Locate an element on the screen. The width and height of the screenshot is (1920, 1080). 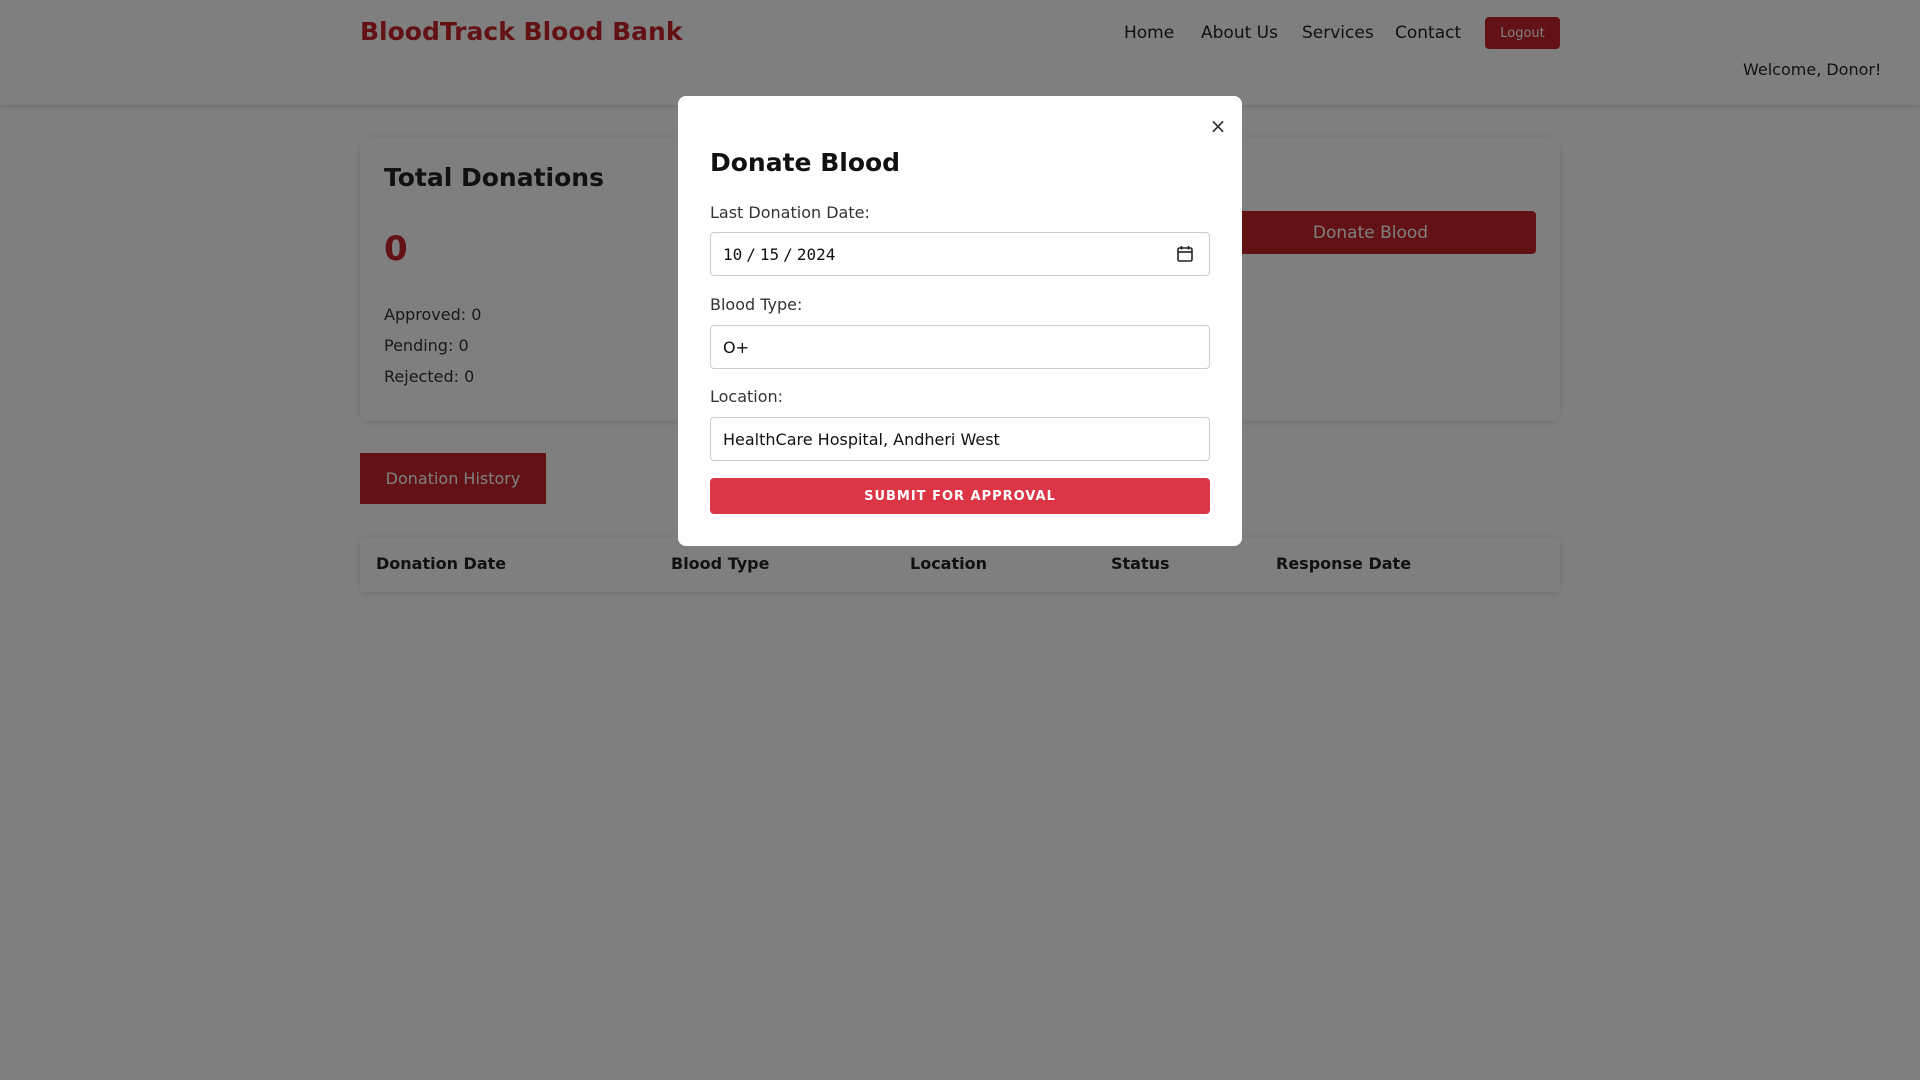
blood-type-input: O+ is located at coordinates (960, 347).